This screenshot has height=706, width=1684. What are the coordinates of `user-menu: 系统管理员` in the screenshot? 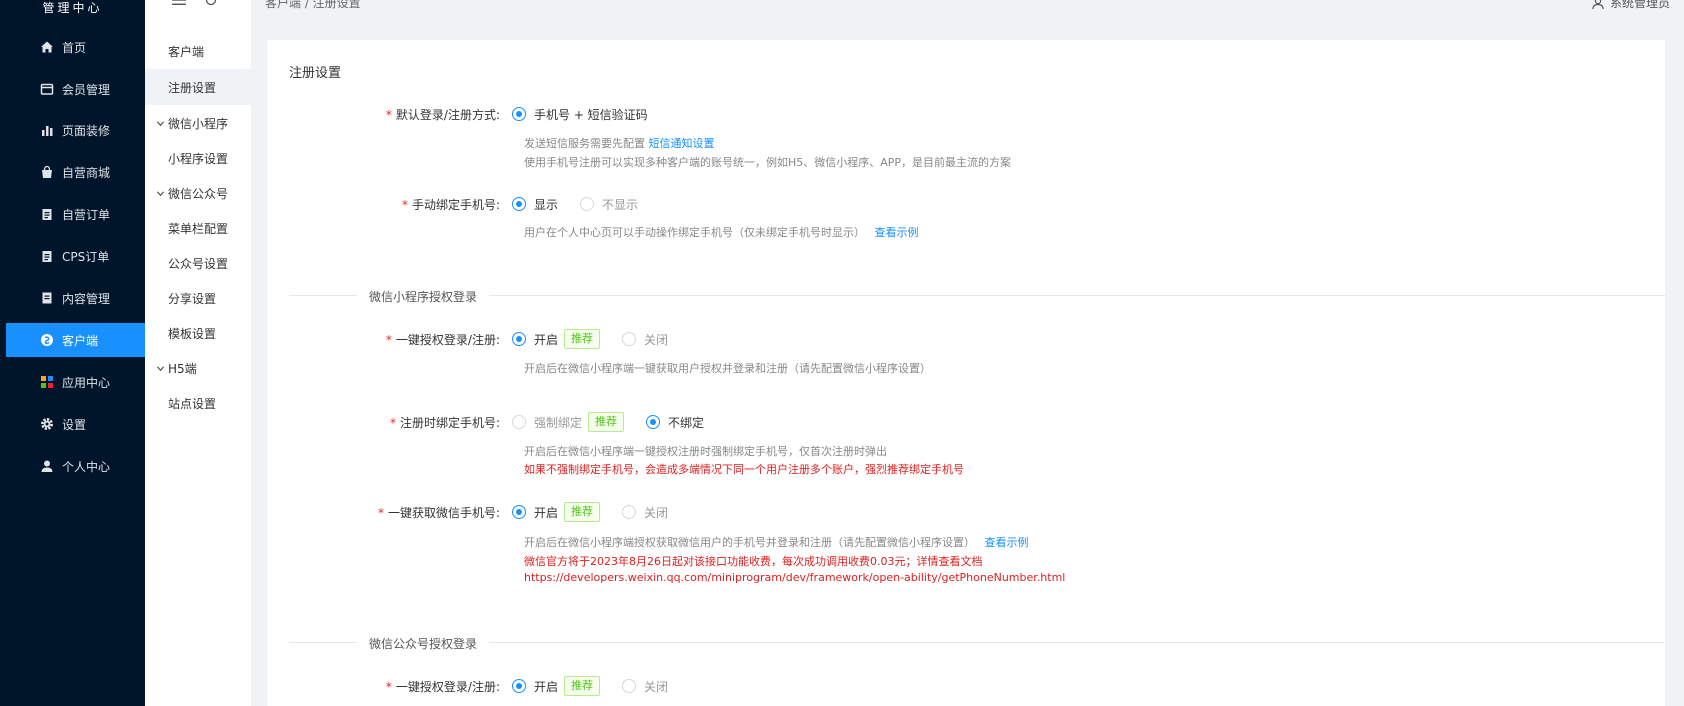 It's located at (1631, 5).